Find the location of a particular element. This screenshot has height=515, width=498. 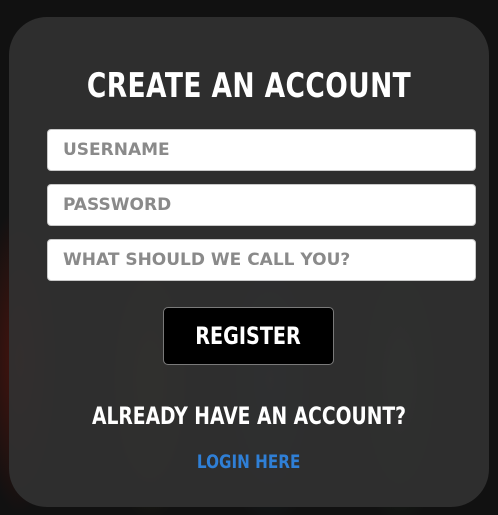

already-have-account-text: ALREADY HAVE AN ACCOUNT? is located at coordinates (249, 416).